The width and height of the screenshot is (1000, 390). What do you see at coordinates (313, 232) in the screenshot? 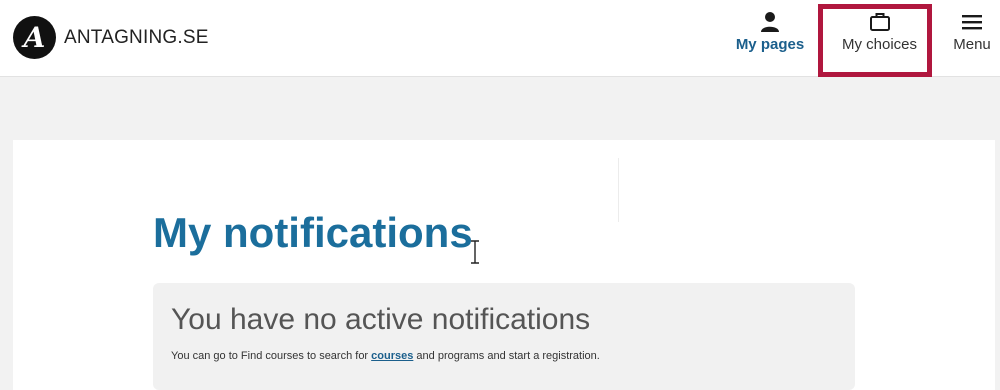
I see `page-title: My notifications` at bounding box center [313, 232].